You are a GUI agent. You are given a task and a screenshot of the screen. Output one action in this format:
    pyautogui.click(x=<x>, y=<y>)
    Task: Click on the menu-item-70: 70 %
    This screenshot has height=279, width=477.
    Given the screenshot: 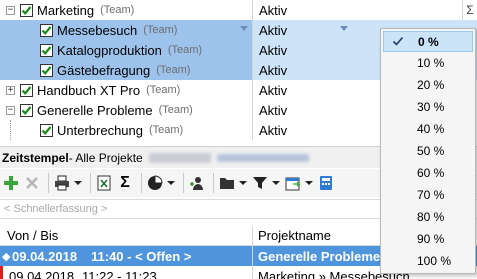 What is the action you would take?
    pyautogui.click(x=428, y=194)
    